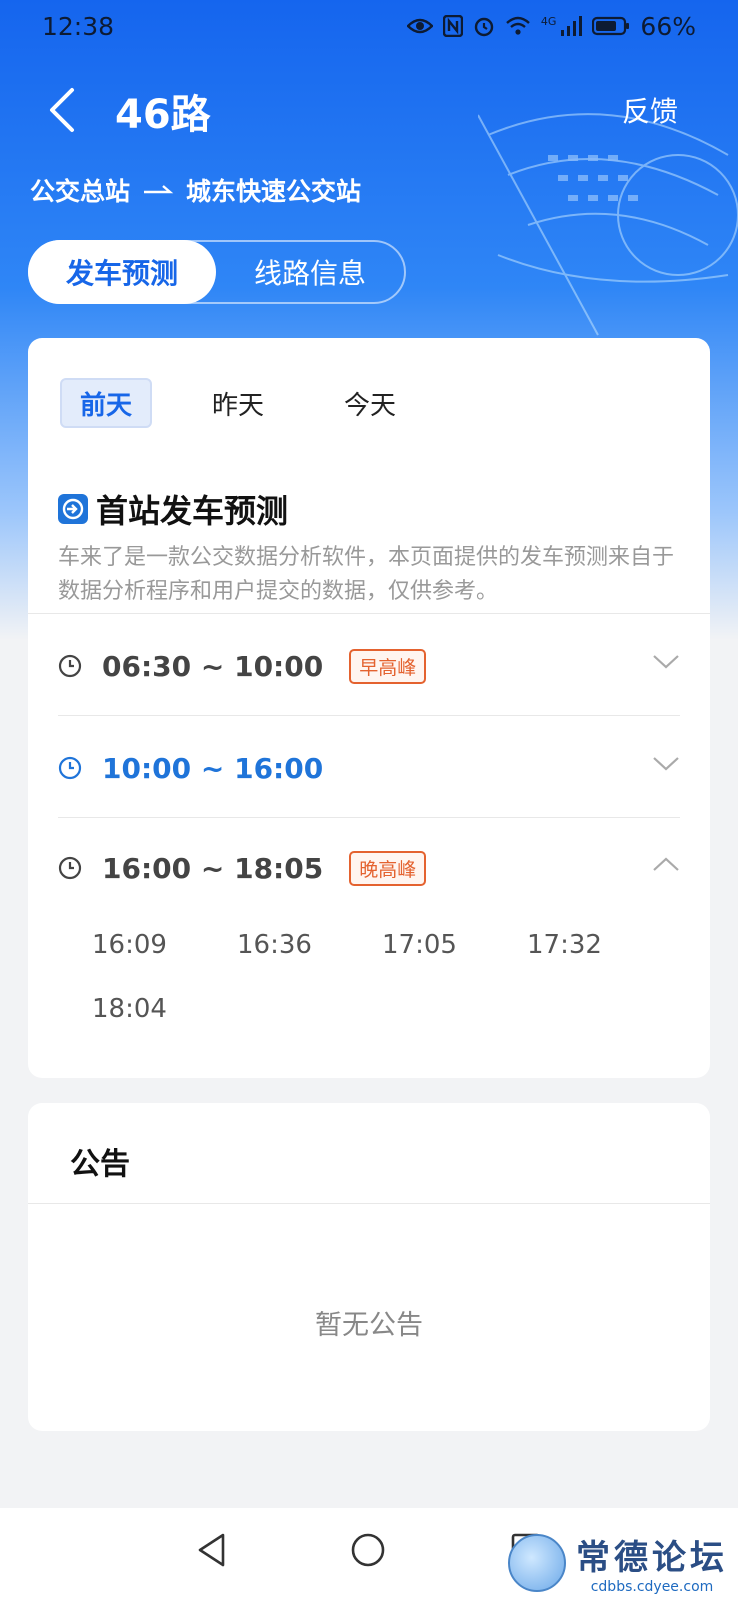  Describe the element at coordinates (122, 272) in the screenshot. I see `tab-departure-forecast: 发车预测` at that location.